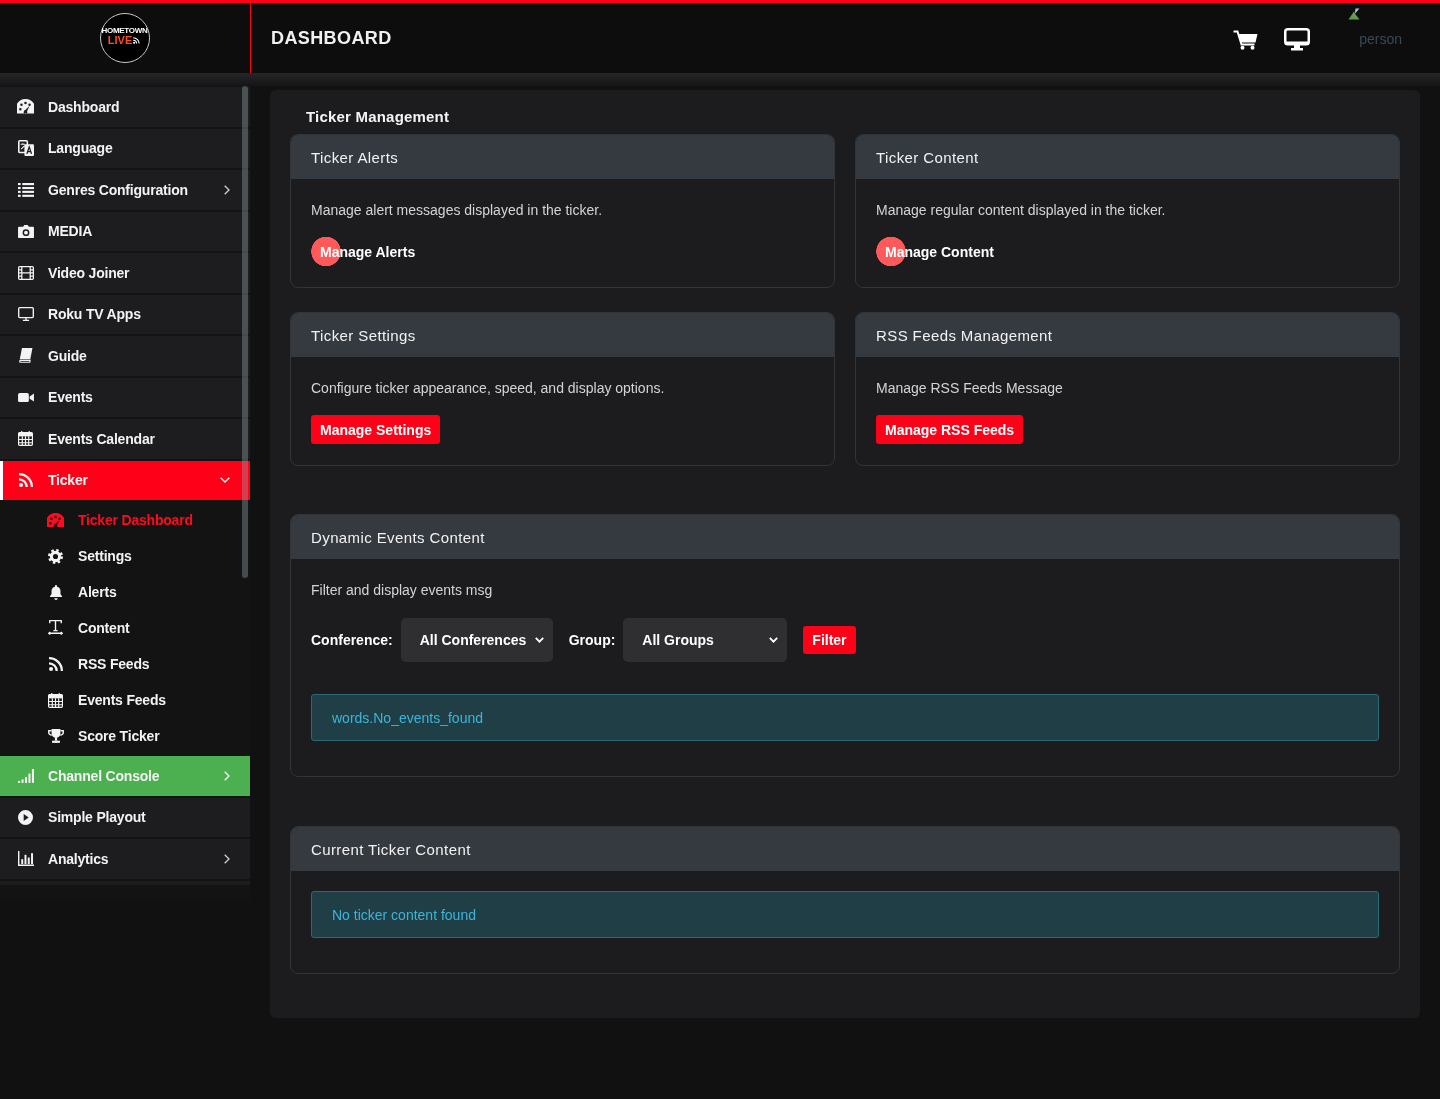  I want to click on card-title: Ticker Alerts, so click(355, 157).